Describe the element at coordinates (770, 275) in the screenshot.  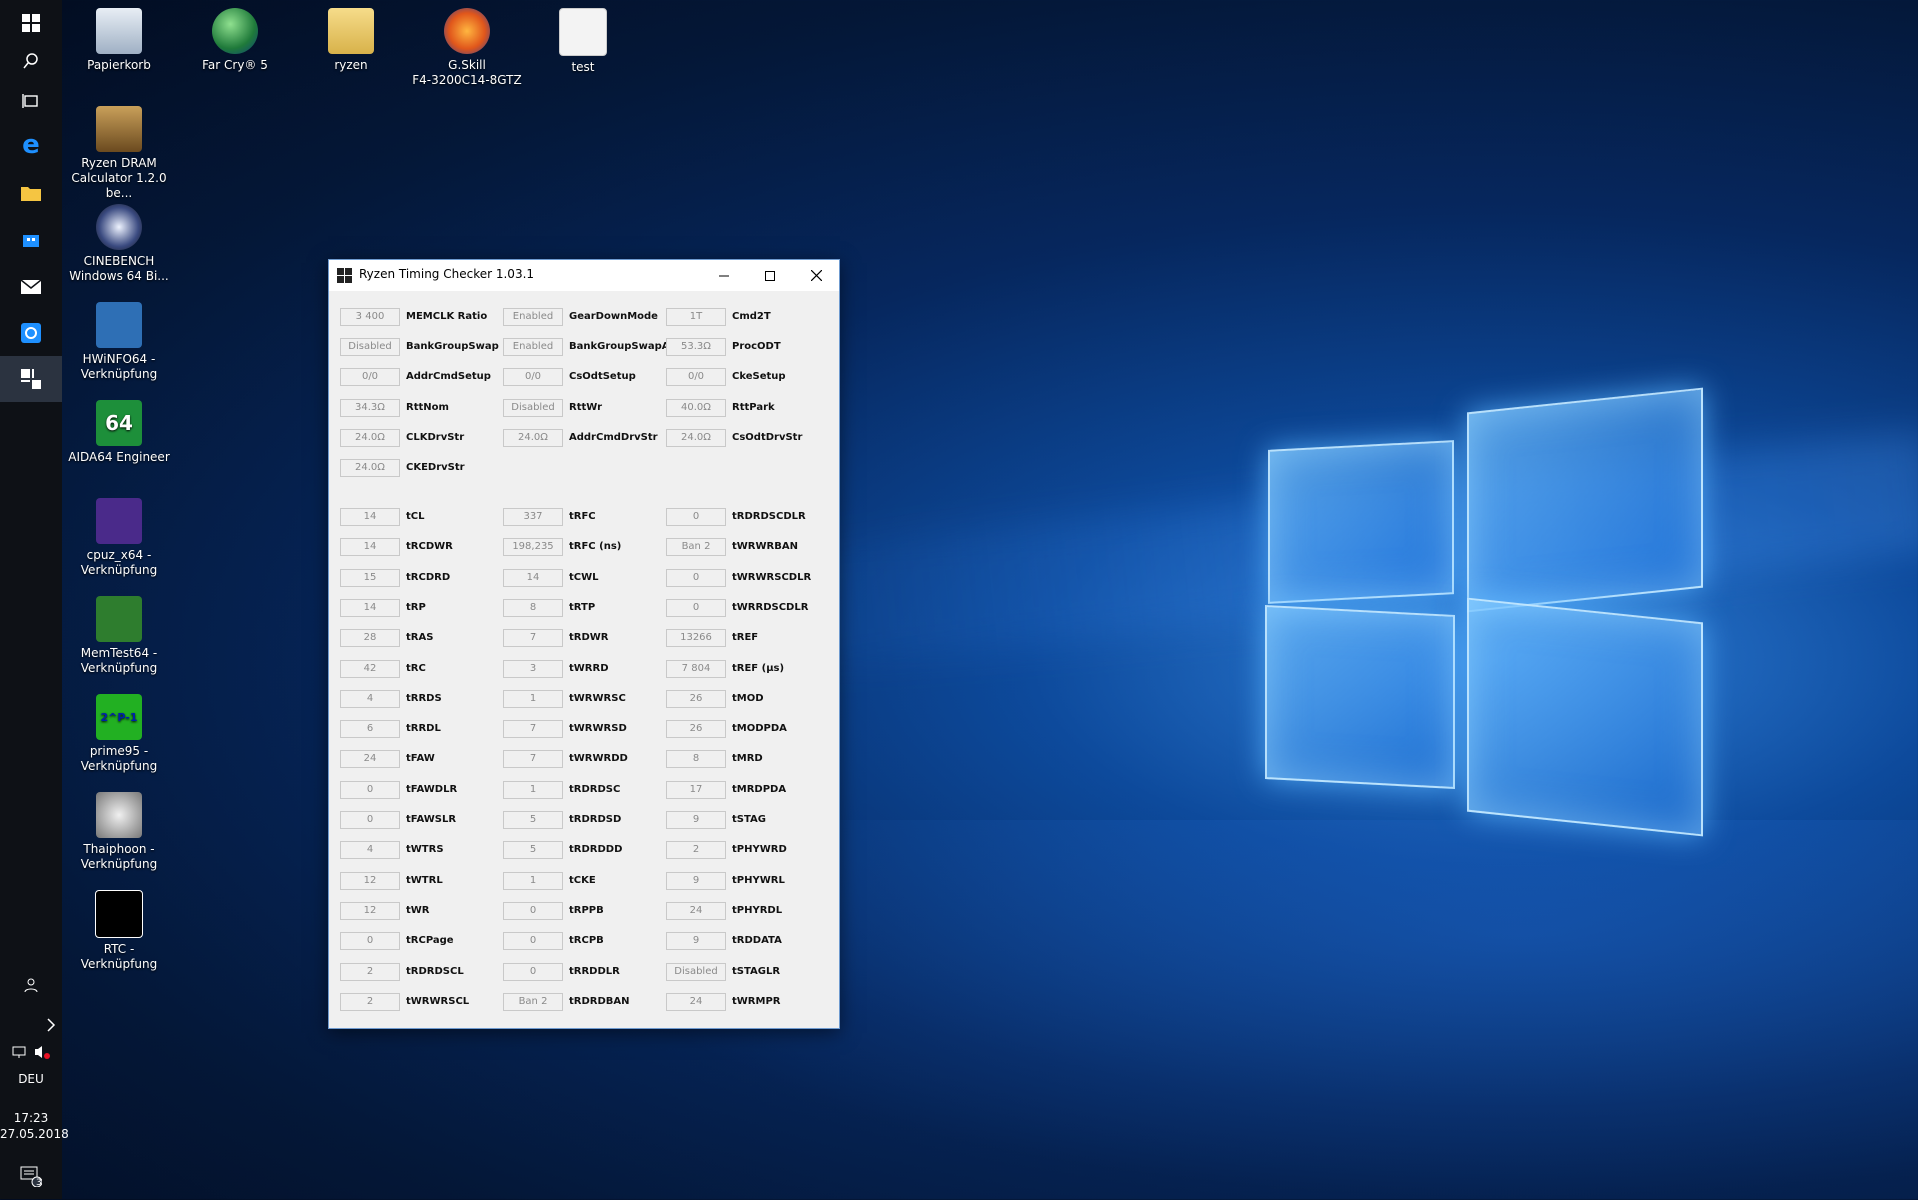
I see `maximize-button` at that location.